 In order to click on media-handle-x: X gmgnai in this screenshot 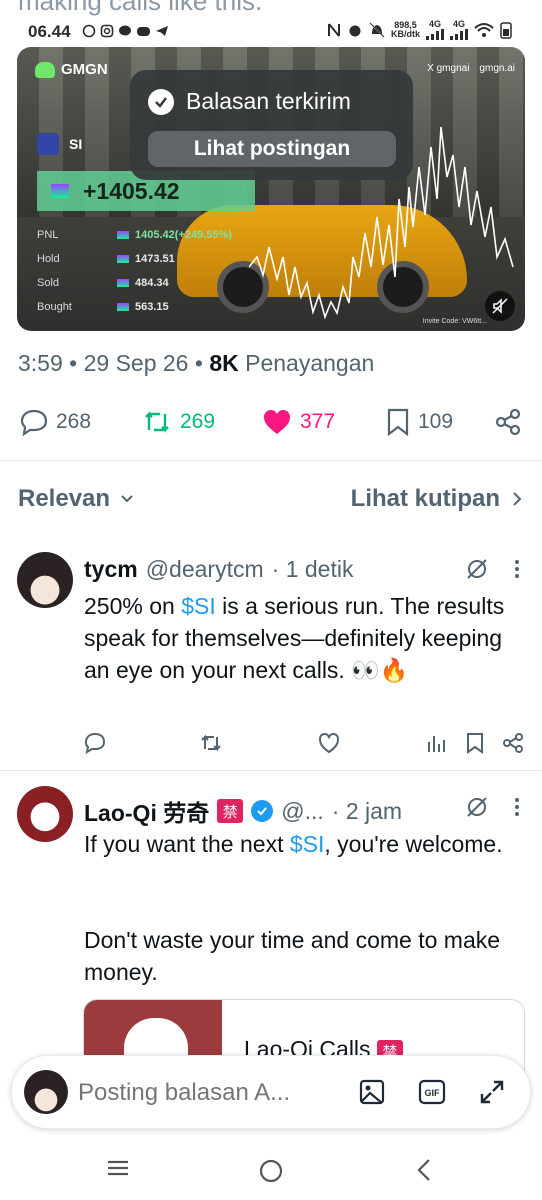, I will do `click(448, 68)`.